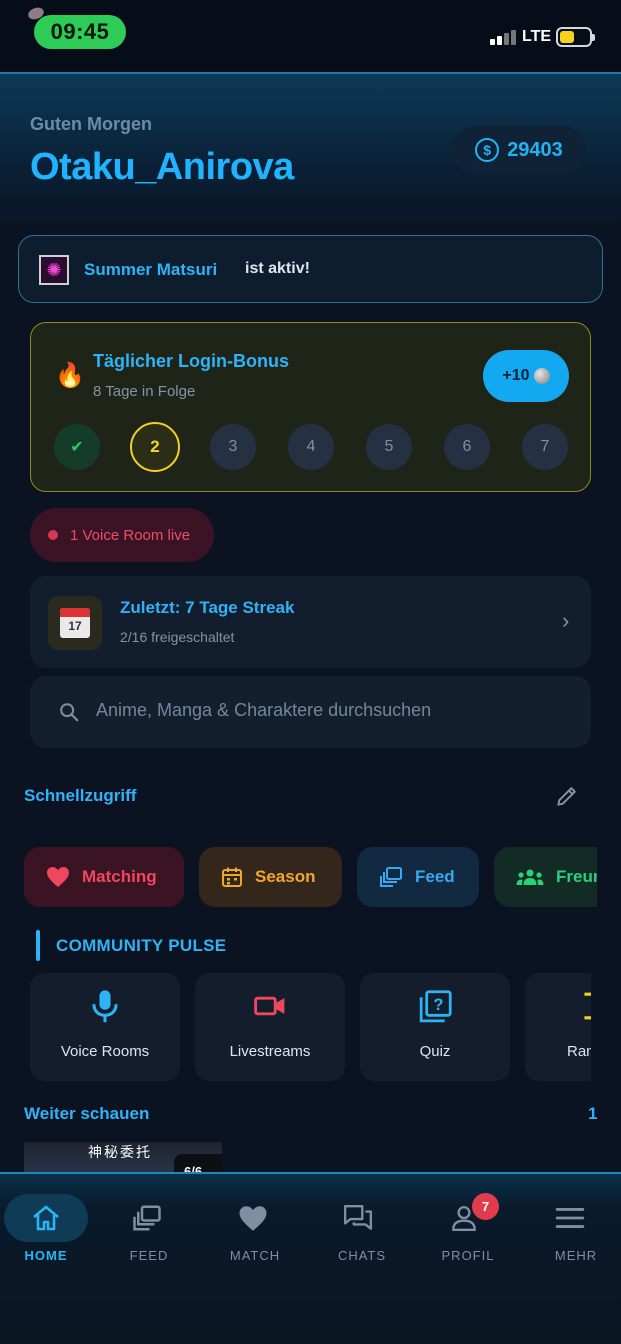 The image size is (621, 1344). Describe the element at coordinates (558, 1027) in the screenshot. I see `tile-ranking: Ran` at that location.